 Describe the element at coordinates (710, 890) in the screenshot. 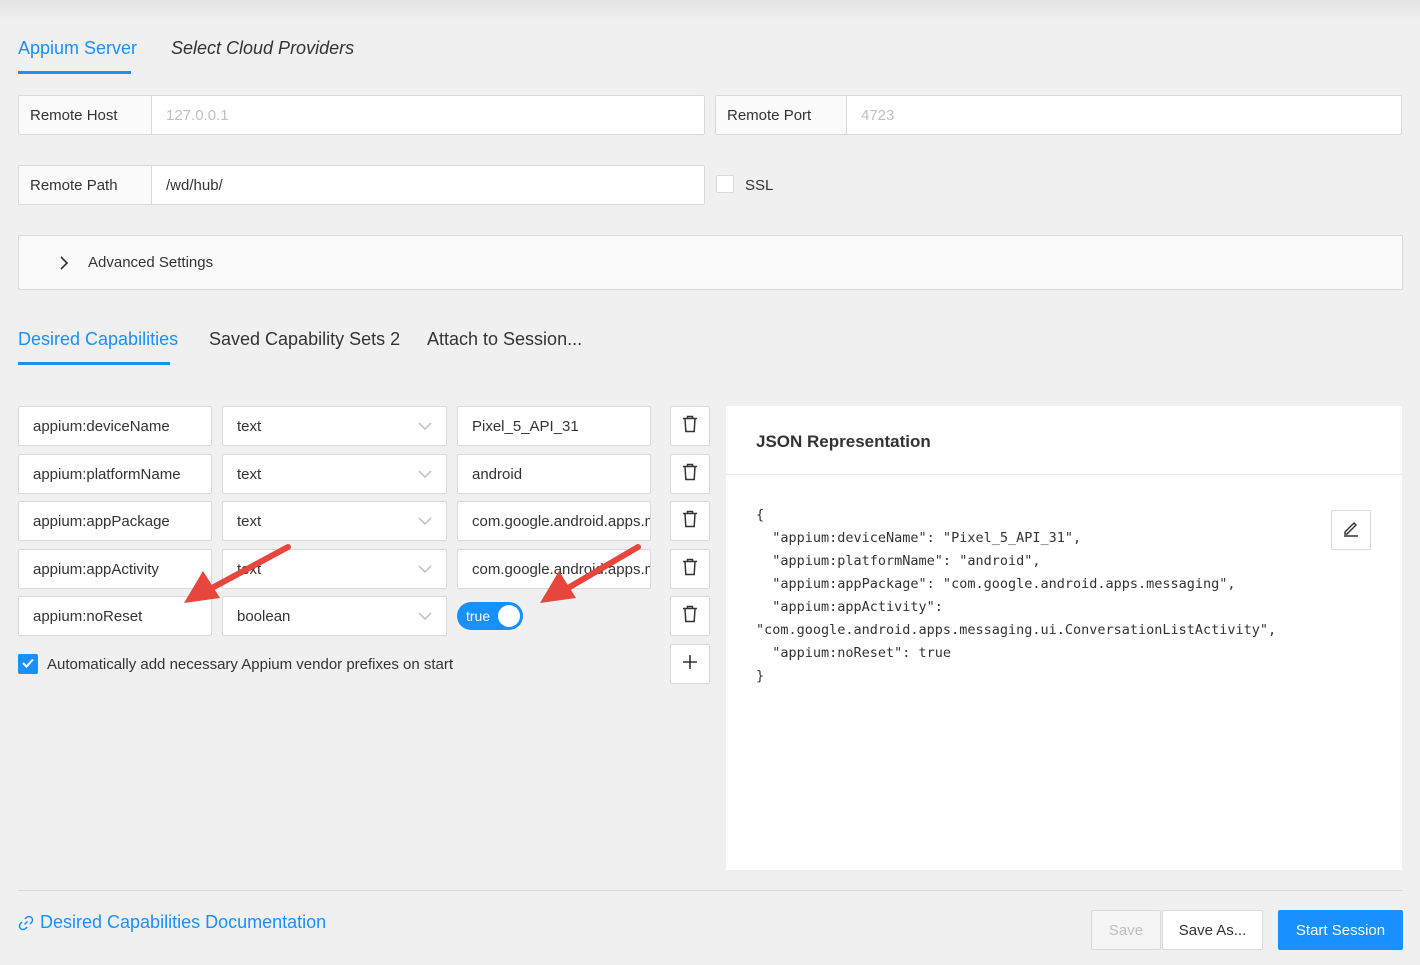

I see `footer-divider` at that location.